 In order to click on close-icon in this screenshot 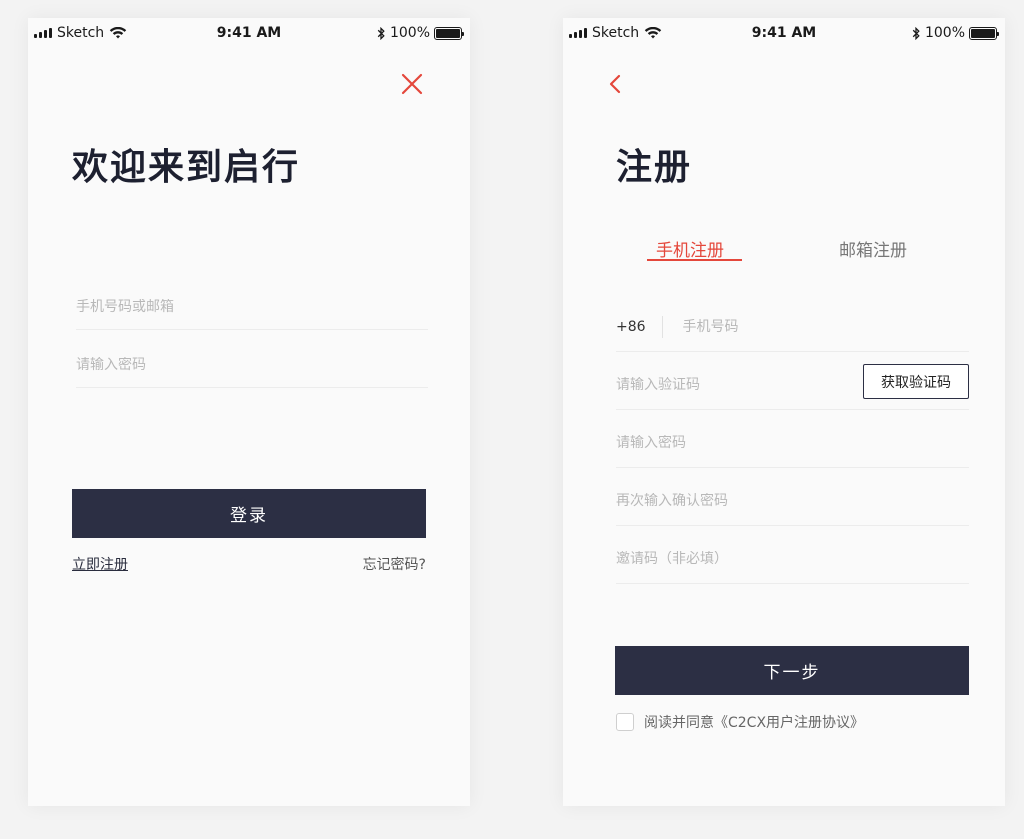, I will do `click(412, 84)`.